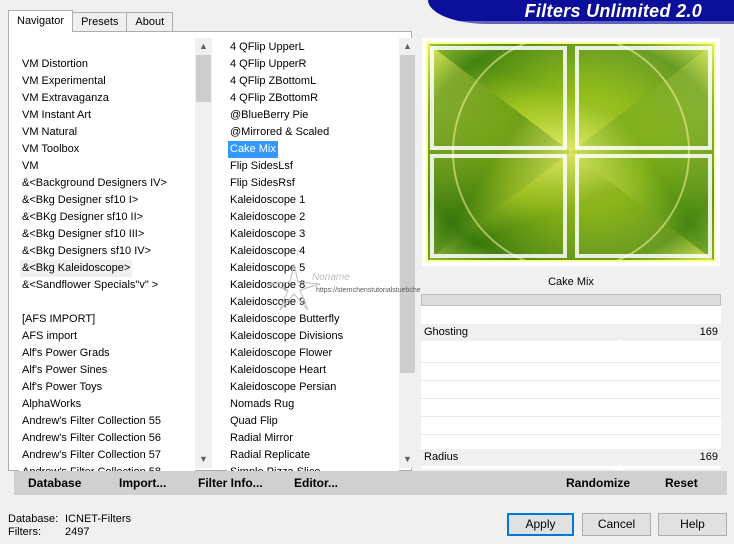 Image resolution: width=734 pixels, height=544 pixels. I want to click on list-item-label: @Mirrored & Scaled, so click(280, 132).